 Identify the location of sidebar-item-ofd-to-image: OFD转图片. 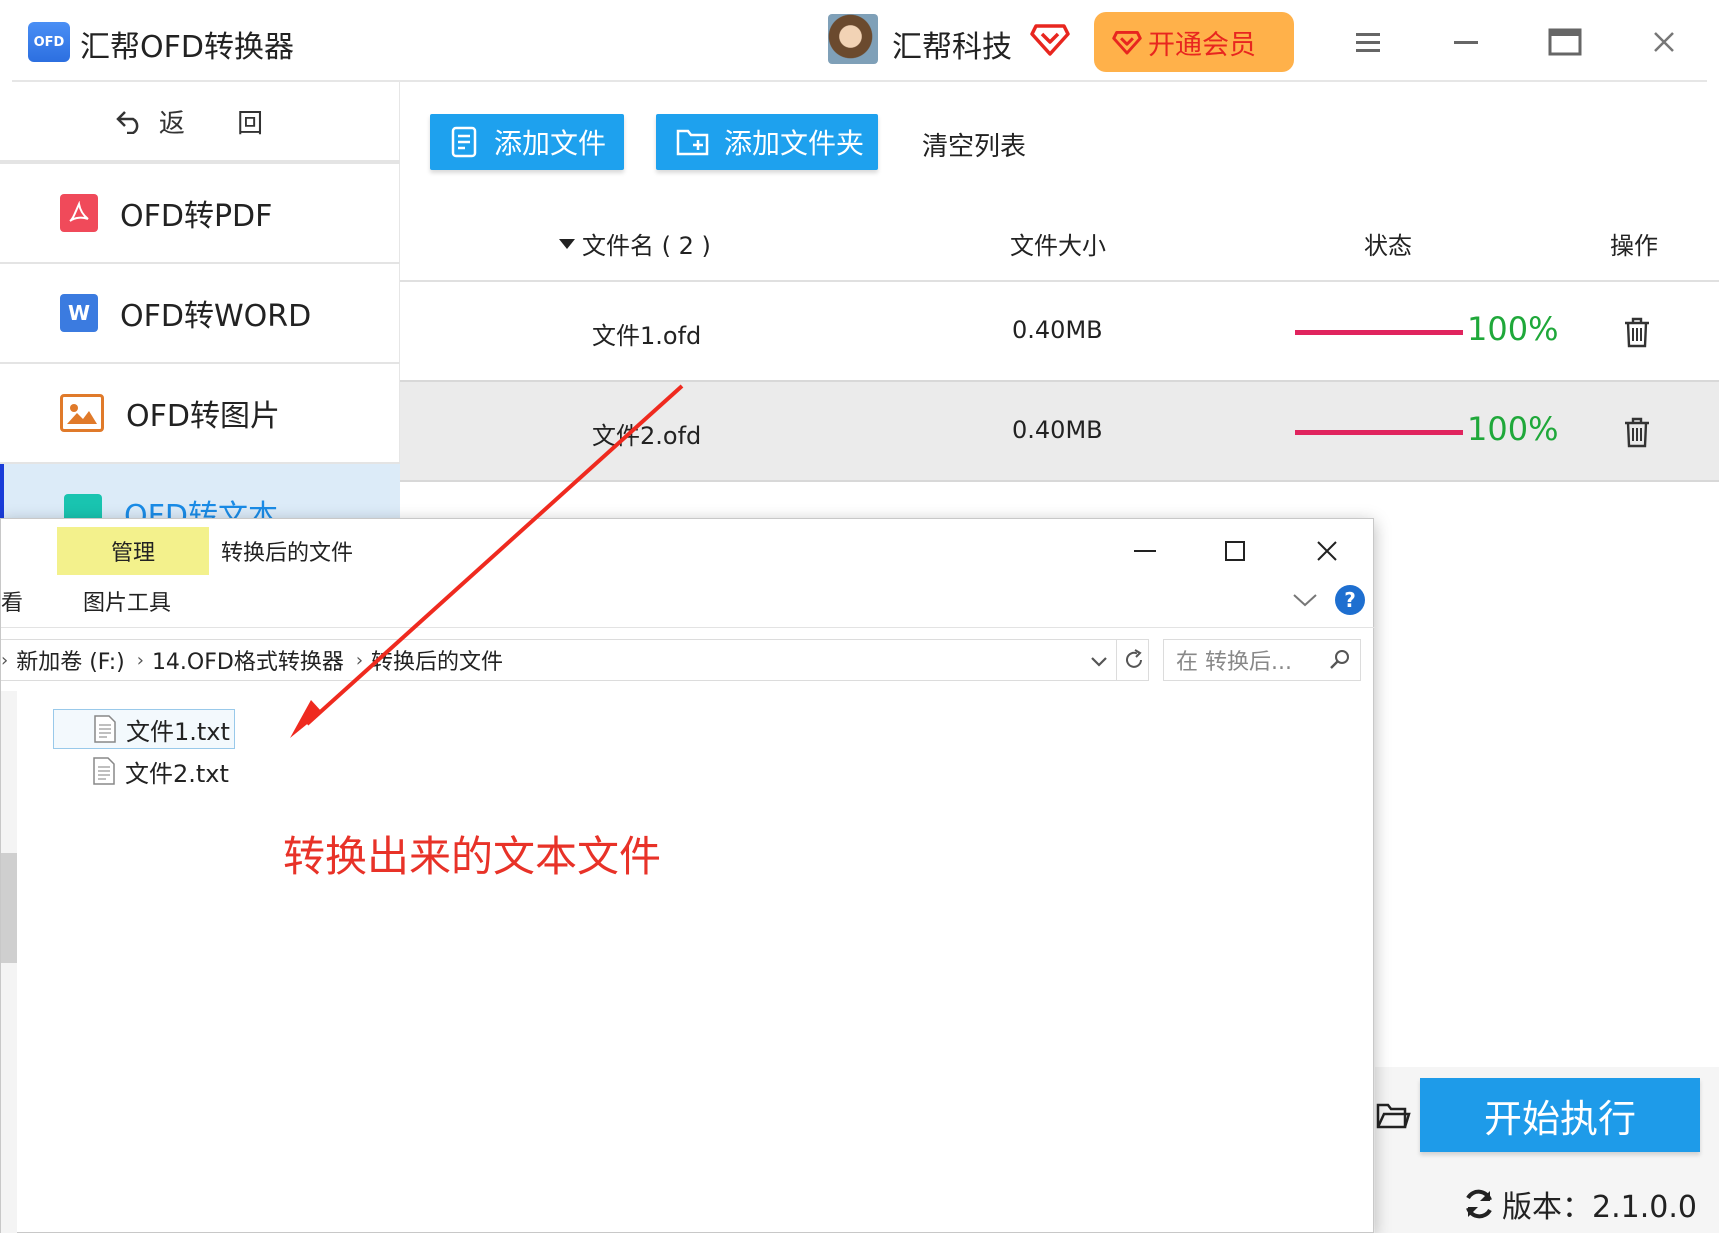
(200, 414).